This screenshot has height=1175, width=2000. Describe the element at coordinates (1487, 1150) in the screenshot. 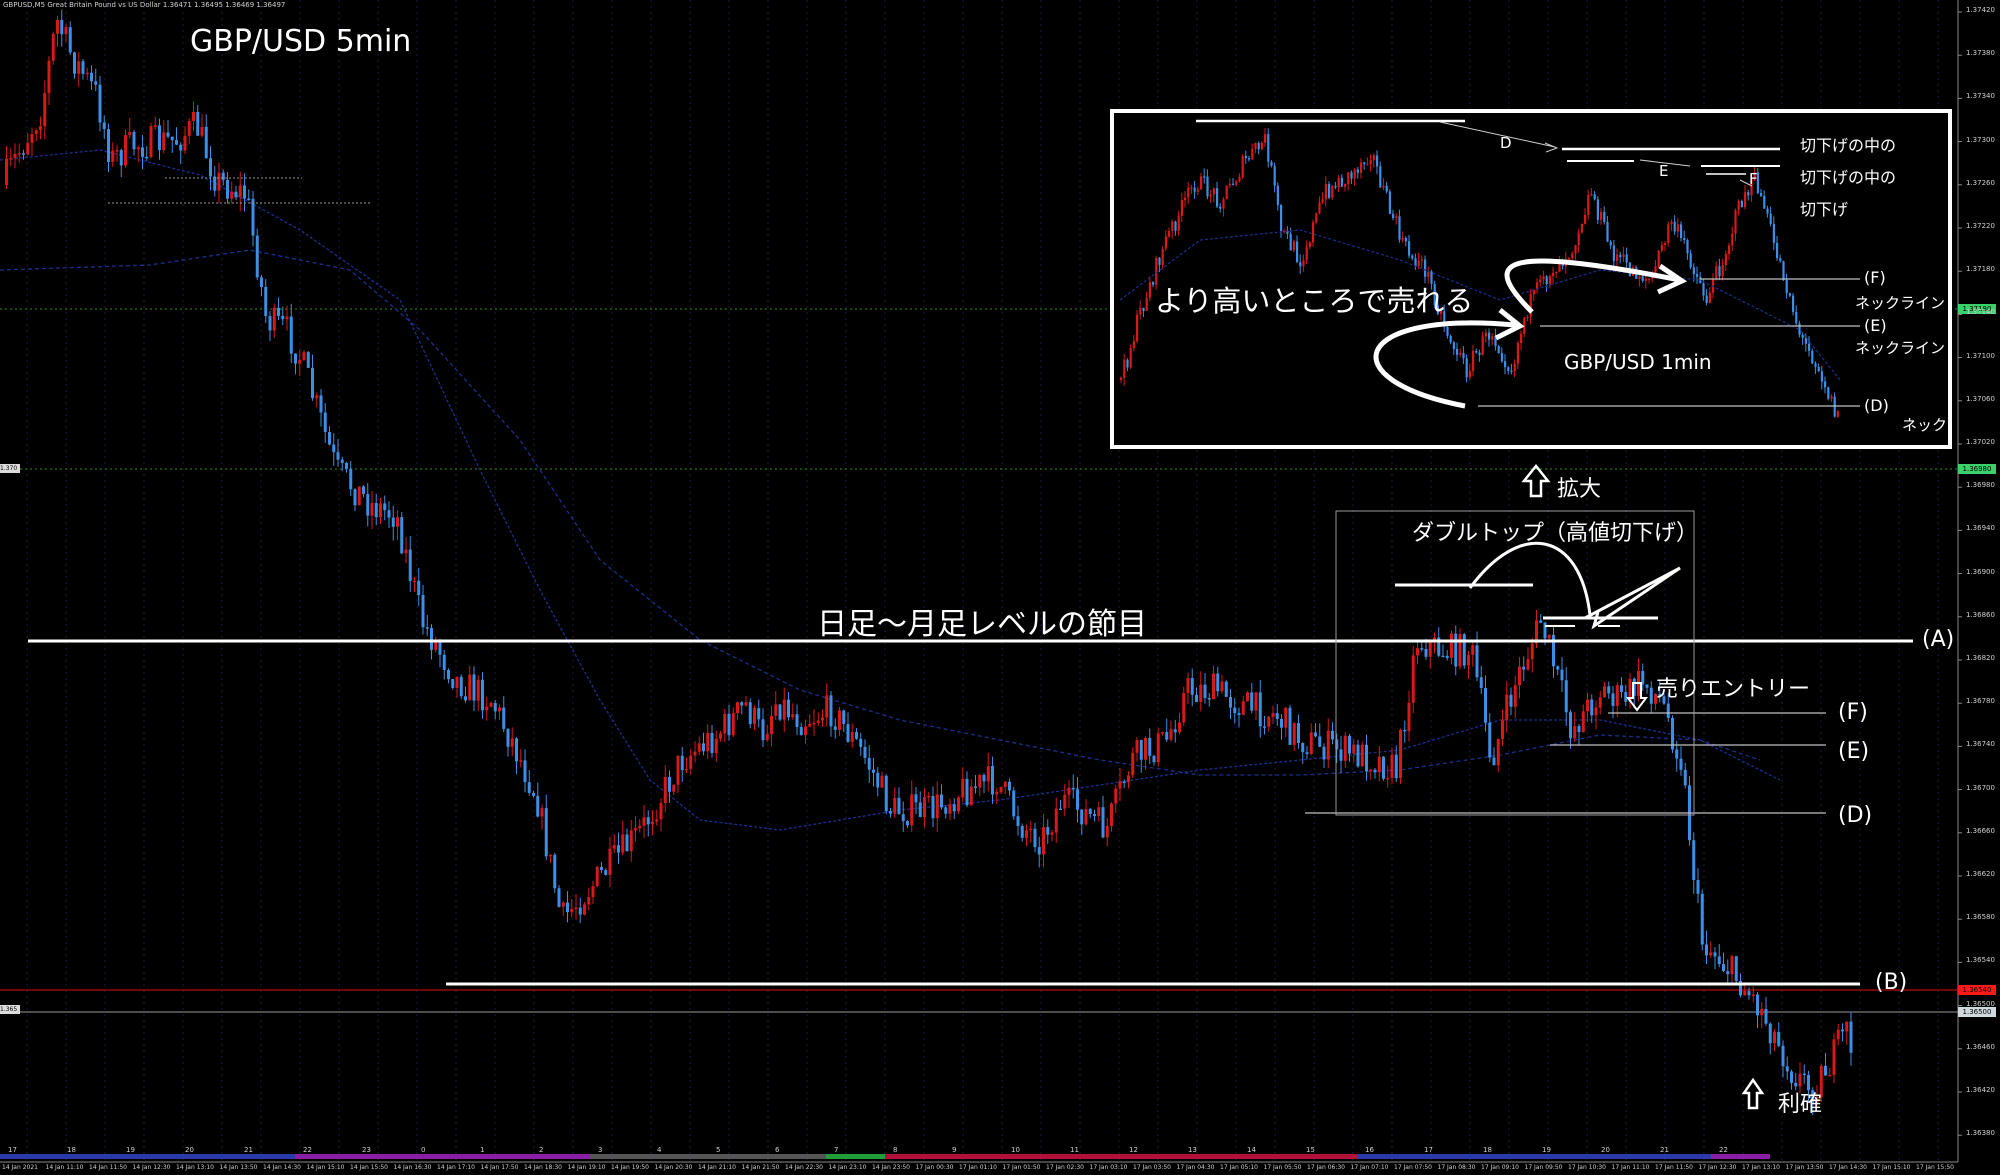

I see `period-label: 18` at that location.